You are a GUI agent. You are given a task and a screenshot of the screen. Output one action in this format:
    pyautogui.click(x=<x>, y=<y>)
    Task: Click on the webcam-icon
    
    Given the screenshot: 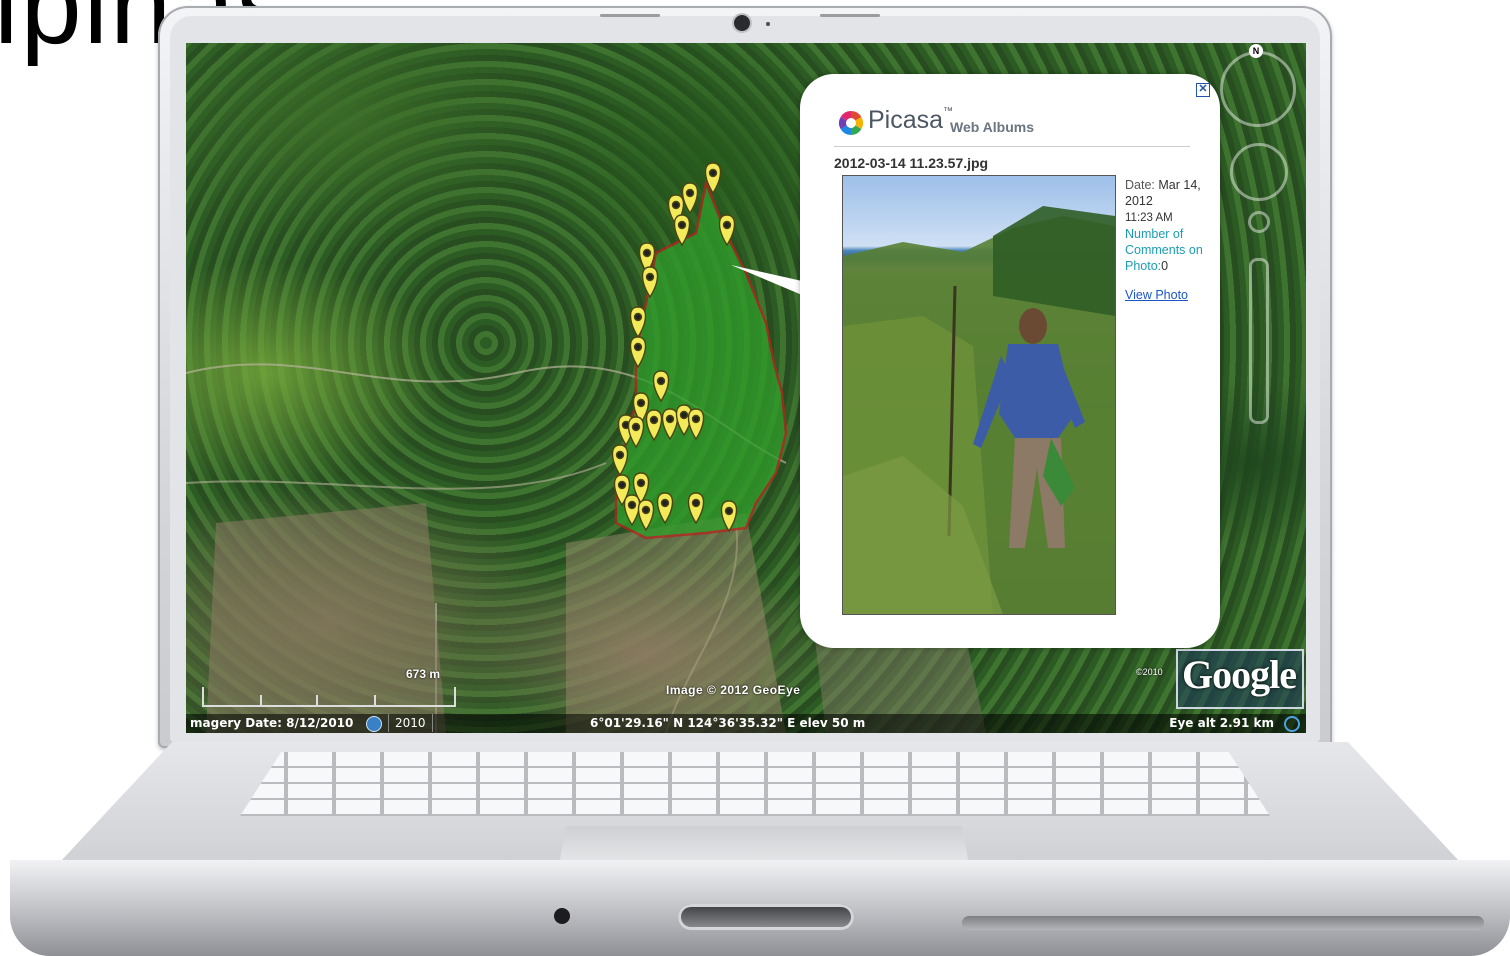 What is the action you would take?
    pyautogui.click(x=742, y=23)
    